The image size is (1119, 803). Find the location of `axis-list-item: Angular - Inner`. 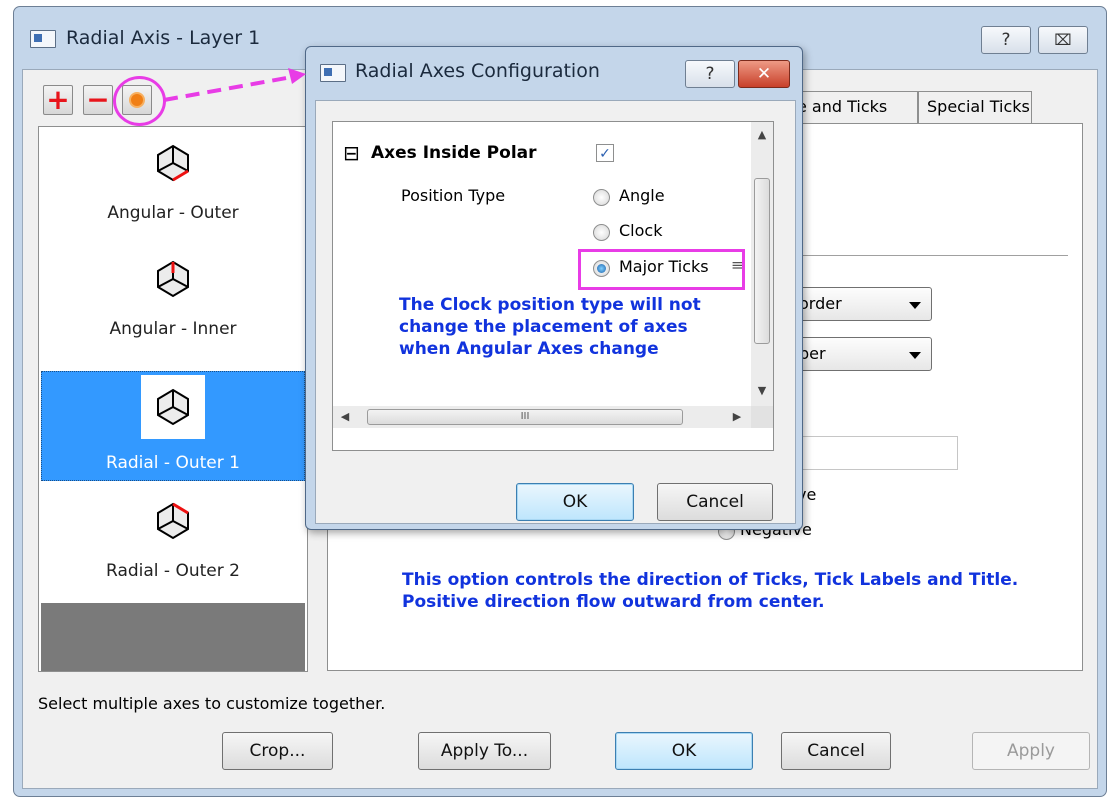

axis-list-item: Angular - Inner is located at coordinates (173, 300).